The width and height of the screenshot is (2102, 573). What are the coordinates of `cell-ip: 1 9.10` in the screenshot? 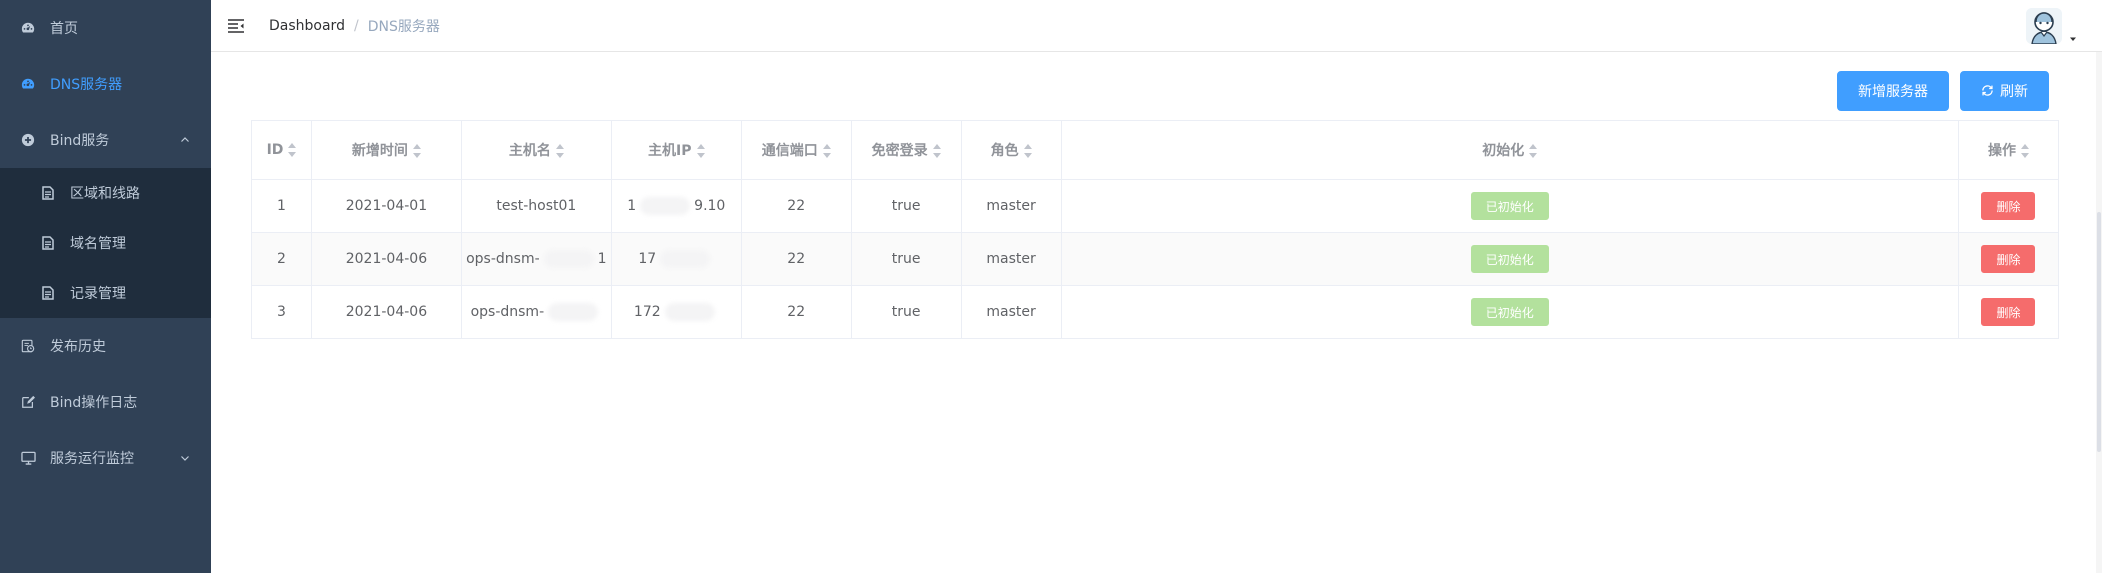 It's located at (676, 206).